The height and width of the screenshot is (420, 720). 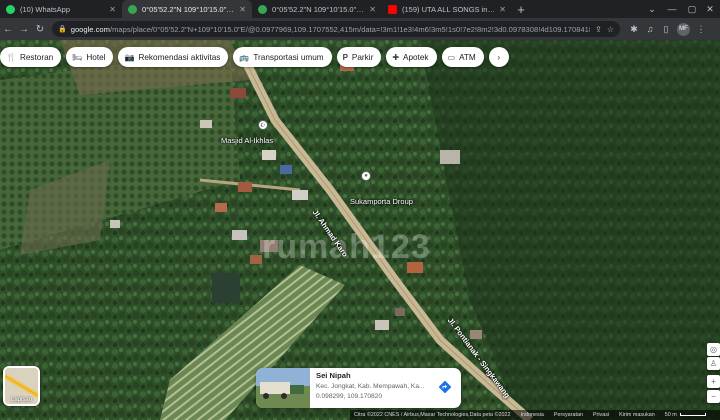 What do you see at coordinates (713, 381) in the screenshot?
I see `zoom-in-button: +` at bounding box center [713, 381].